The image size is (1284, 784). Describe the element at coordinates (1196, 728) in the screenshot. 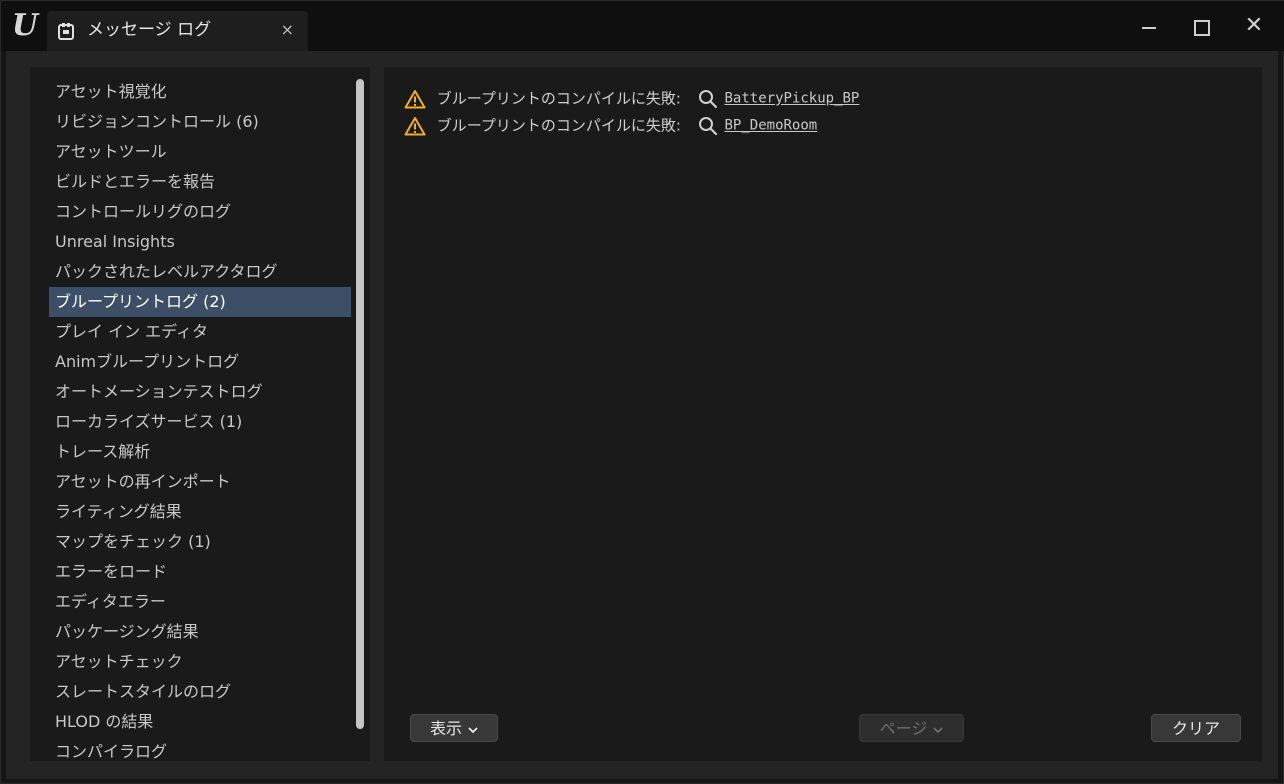

I see `clear-button: クリア` at that location.